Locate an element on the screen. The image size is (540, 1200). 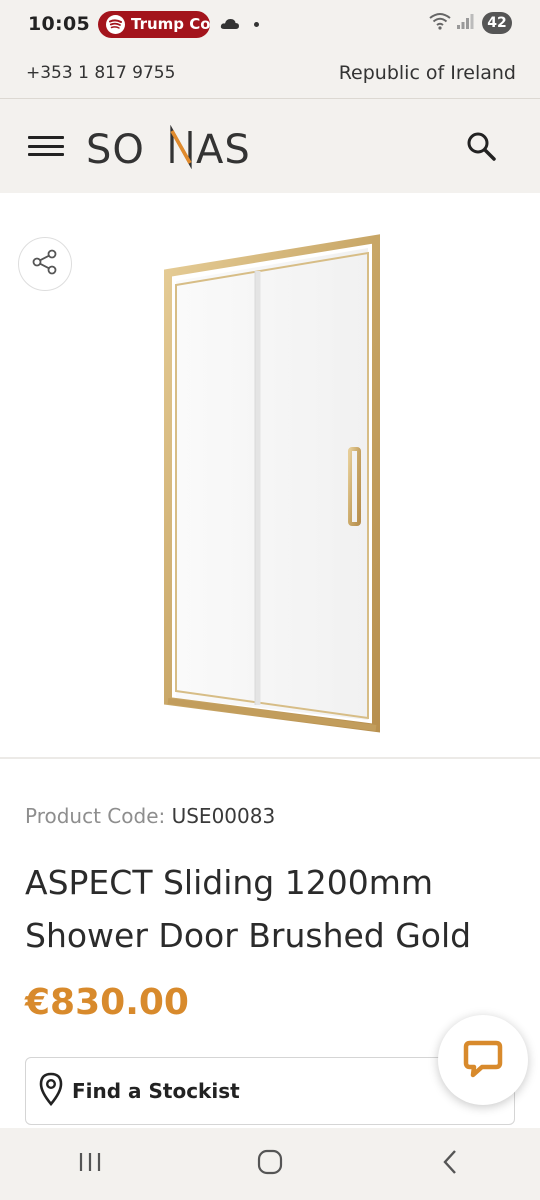
dot-icon is located at coordinates (256, 24).